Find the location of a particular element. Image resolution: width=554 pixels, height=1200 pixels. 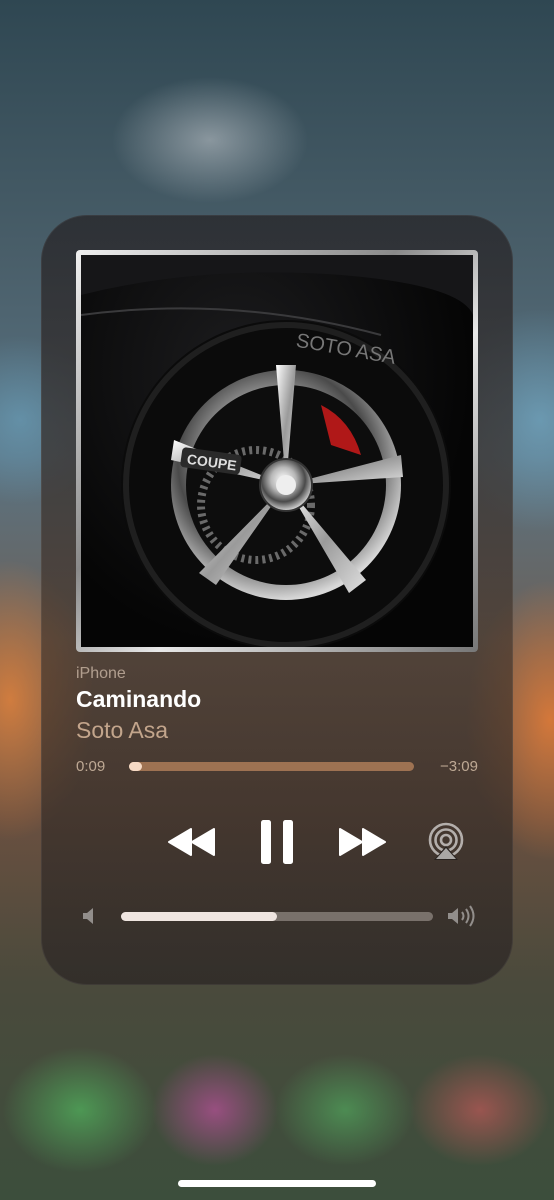

airplay-icon is located at coordinates (446, 841).